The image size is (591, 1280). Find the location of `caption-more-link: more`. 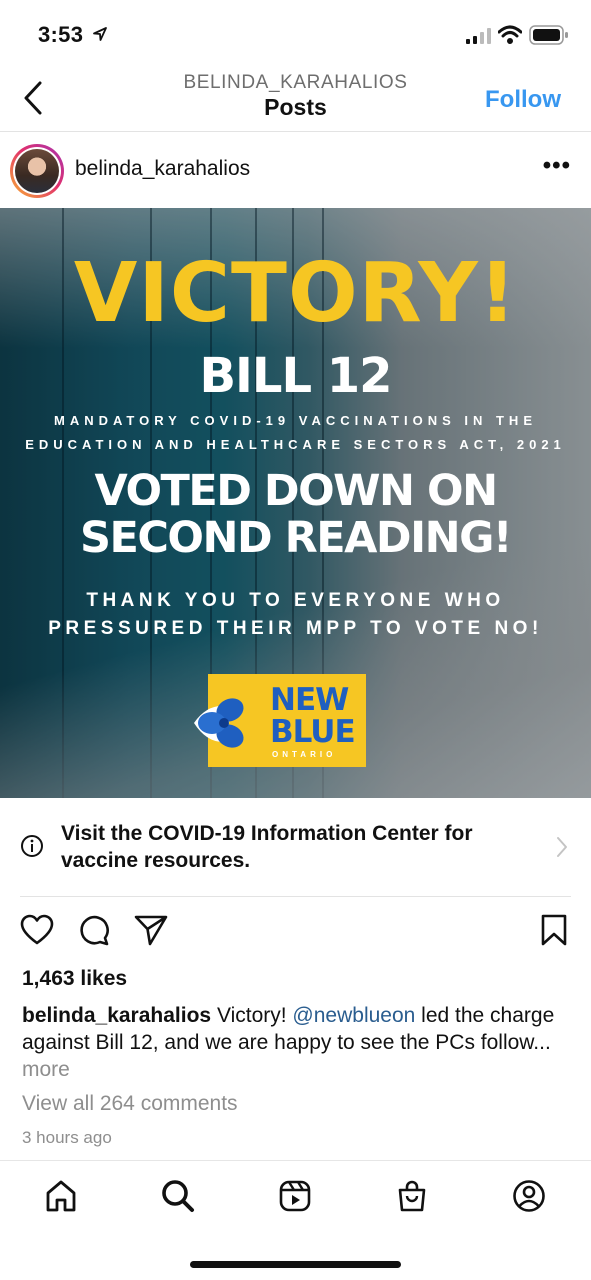

caption-more-link: more is located at coordinates (46, 1069).